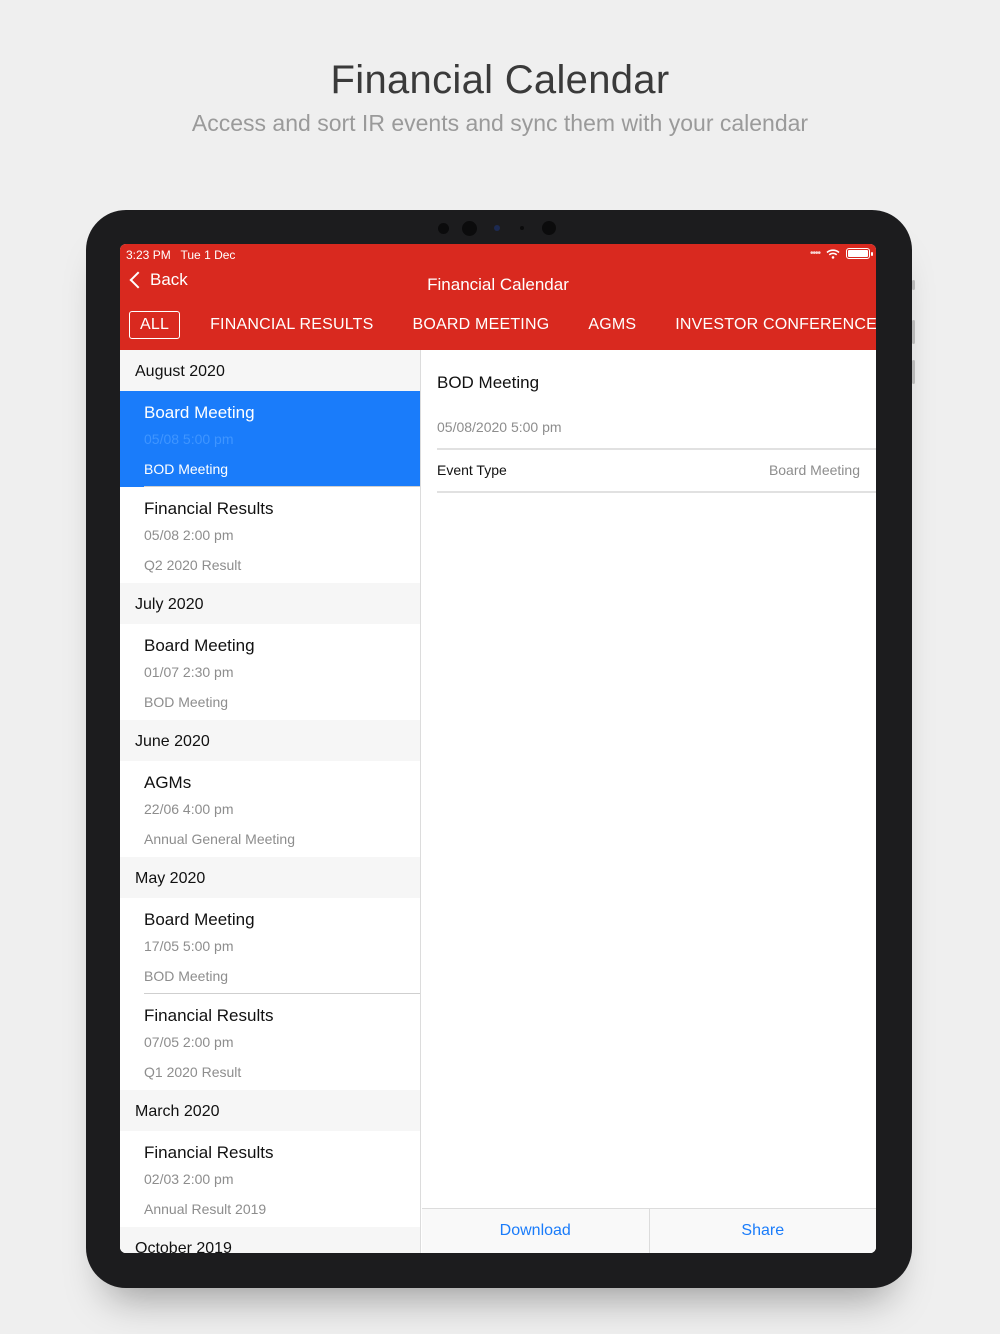  I want to click on filter-tab-financial-results: FINANCIAL RESULTS, so click(291, 325).